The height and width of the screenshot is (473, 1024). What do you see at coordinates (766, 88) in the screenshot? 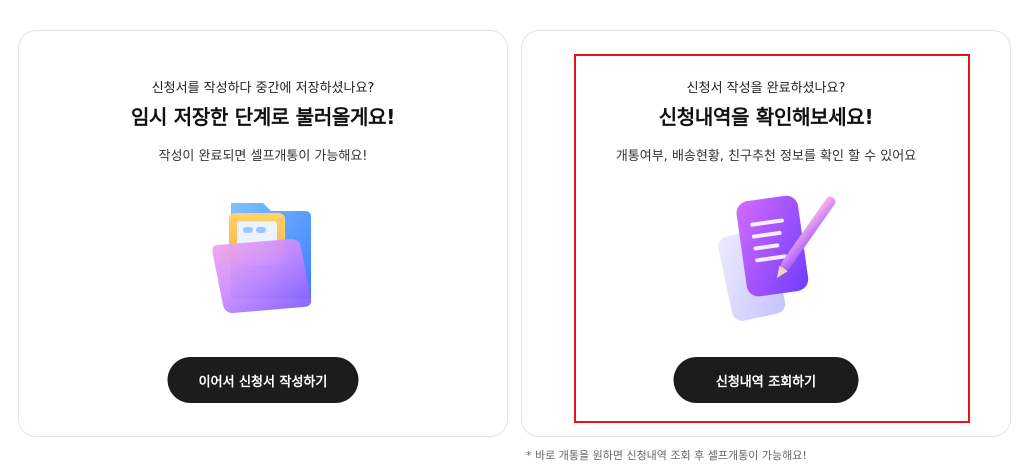
I see `card-subtitle: 신청서 작성을 완료하셨나요?` at bounding box center [766, 88].